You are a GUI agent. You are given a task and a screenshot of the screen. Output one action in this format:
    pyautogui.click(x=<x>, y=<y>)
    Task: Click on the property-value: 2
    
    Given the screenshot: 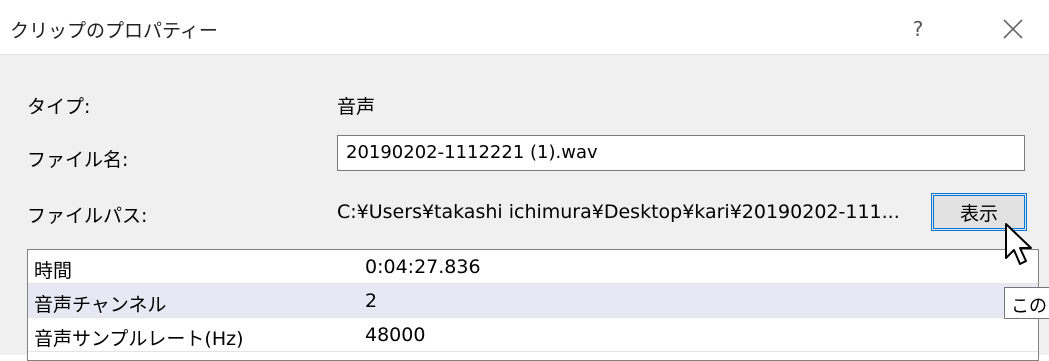 What is the action you would take?
    pyautogui.click(x=371, y=301)
    